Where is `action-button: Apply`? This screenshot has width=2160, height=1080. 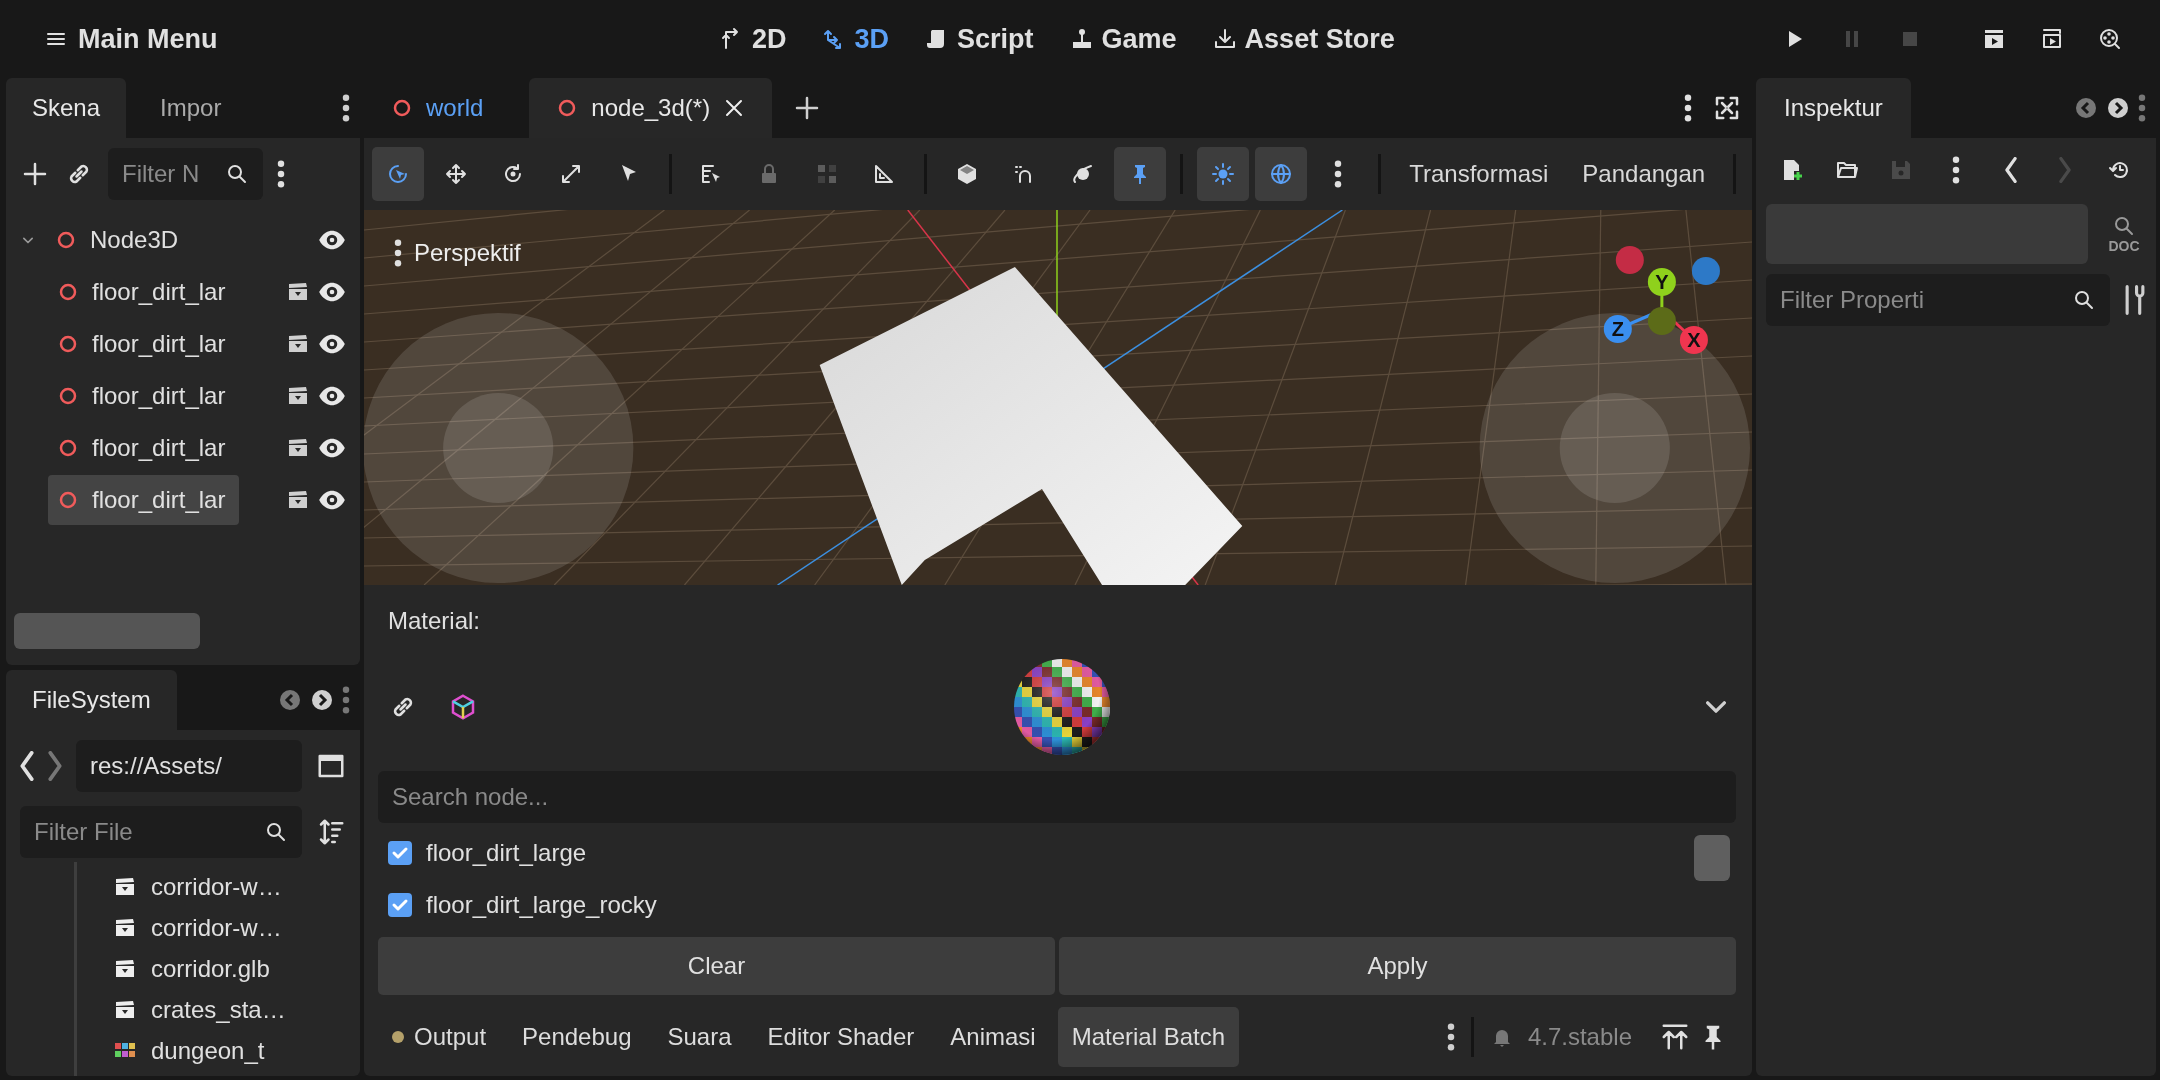
action-button: Apply is located at coordinates (1397, 966).